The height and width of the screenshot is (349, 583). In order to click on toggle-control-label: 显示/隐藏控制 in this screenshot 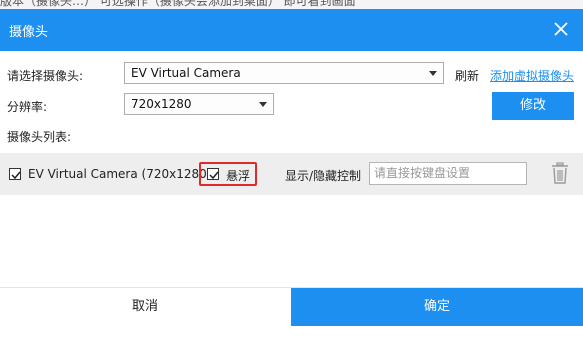, I will do `click(323, 176)`.